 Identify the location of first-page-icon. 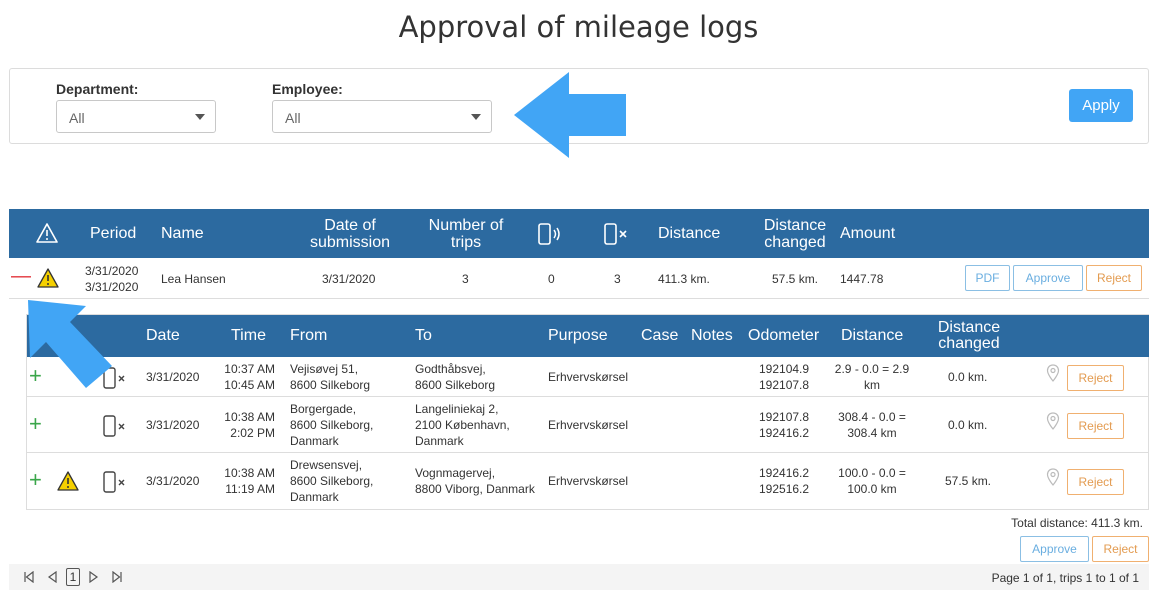
(29, 577).